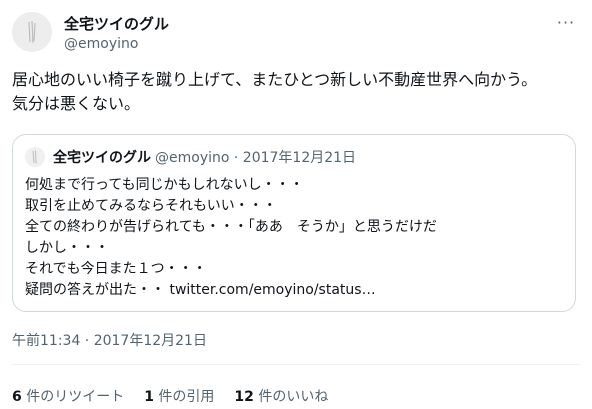 The height and width of the screenshot is (409, 592). I want to click on retweets-count: 6, so click(17, 397).